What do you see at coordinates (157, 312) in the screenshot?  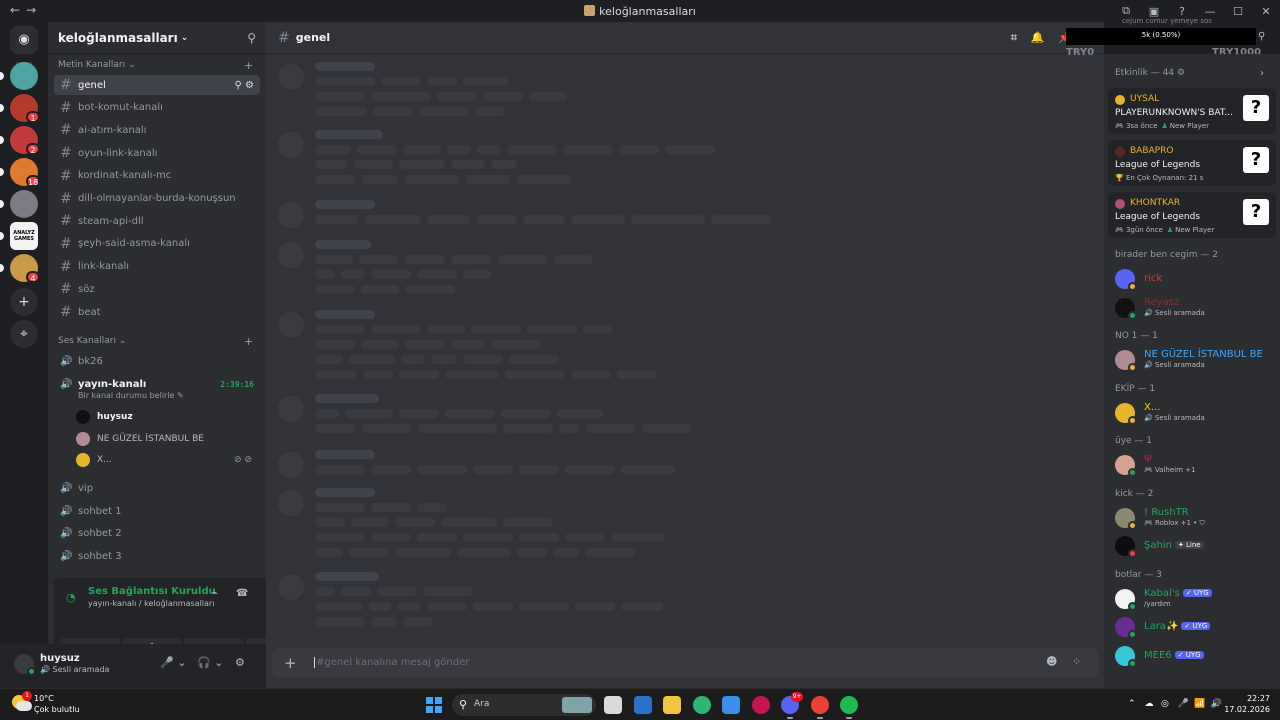 I see `channel-11: # beat` at bounding box center [157, 312].